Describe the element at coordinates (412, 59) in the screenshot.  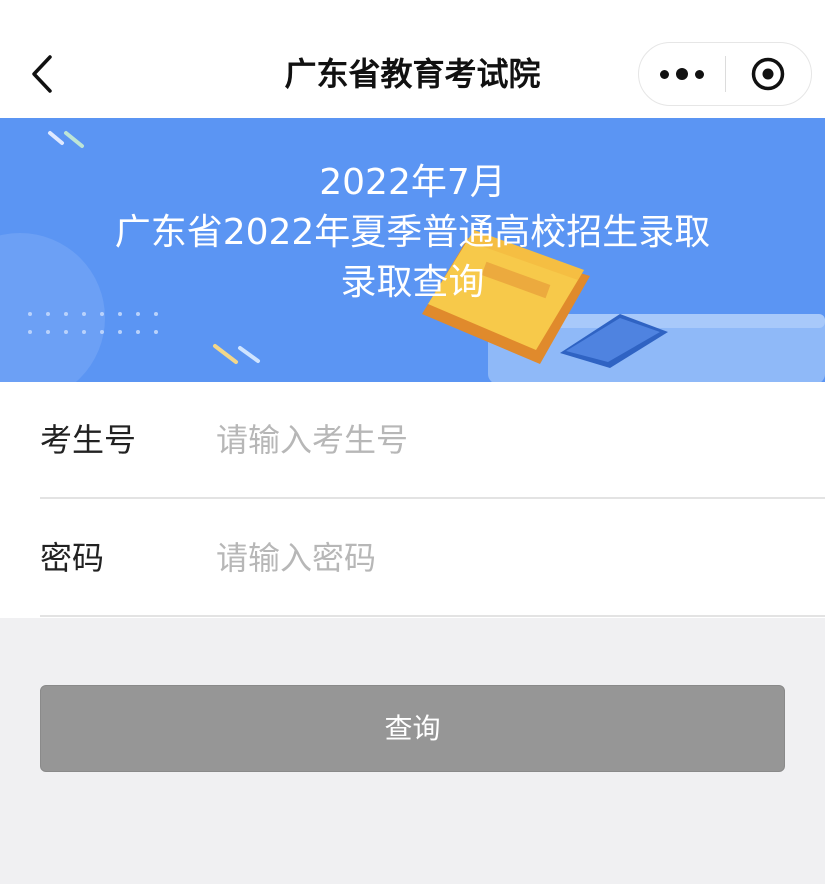
I see `nav-bar: 广东省教育考试院` at that location.